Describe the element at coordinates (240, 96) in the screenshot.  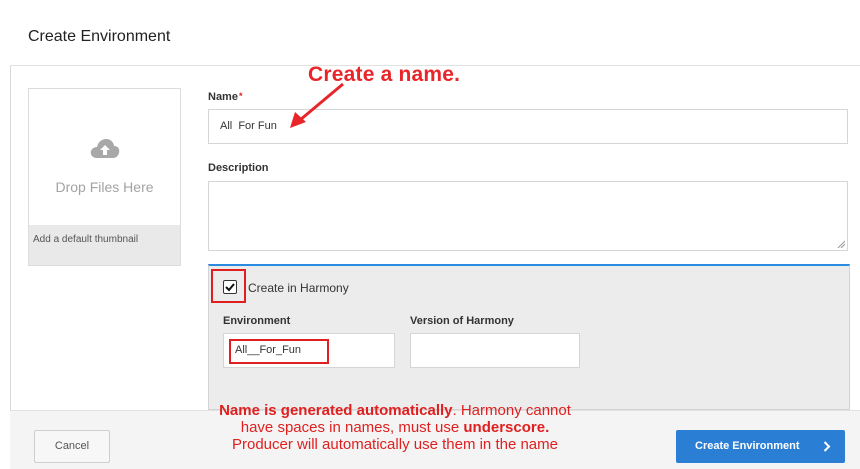
I see `required-asterisk: *` at that location.